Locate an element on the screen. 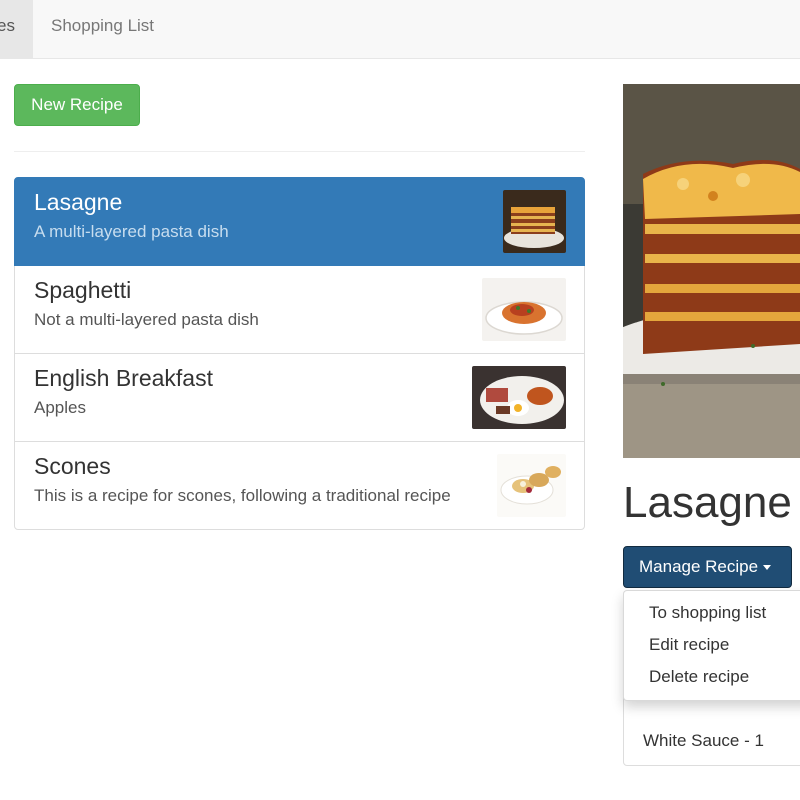  lasagne-photo is located at coordinates (711, 271).